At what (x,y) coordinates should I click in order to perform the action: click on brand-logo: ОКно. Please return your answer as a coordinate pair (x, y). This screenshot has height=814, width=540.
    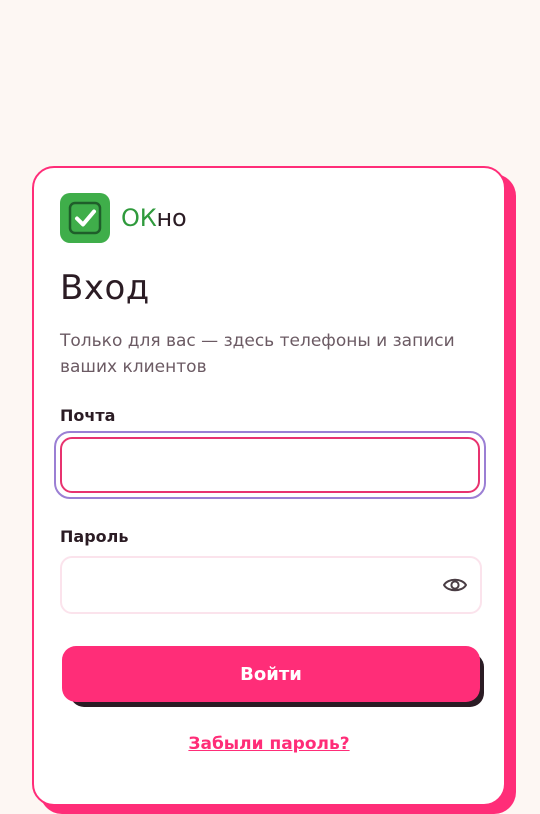
    Looking at the image, I should click on (123, 218).